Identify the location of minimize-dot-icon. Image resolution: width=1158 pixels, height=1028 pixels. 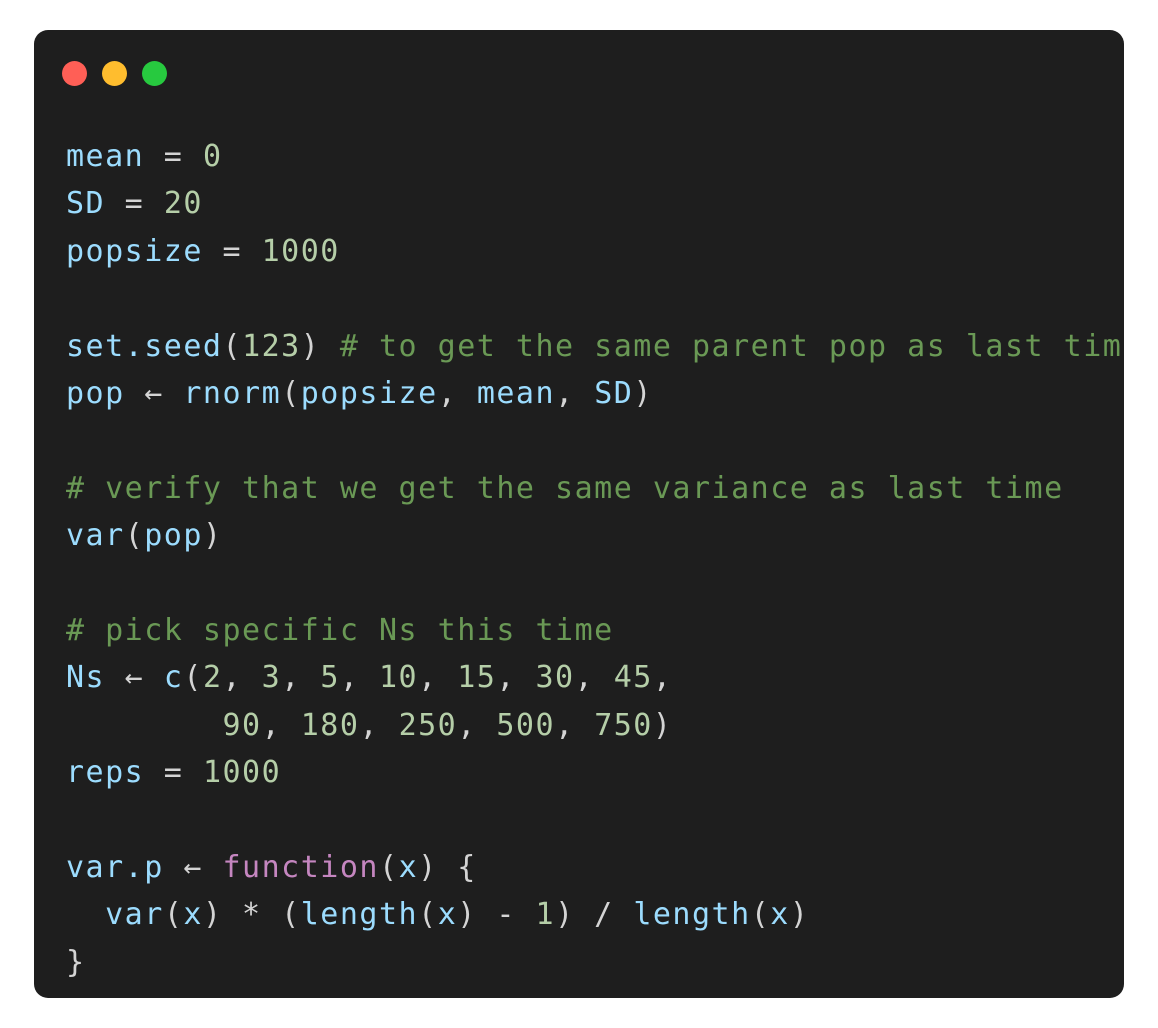
(114, 73).